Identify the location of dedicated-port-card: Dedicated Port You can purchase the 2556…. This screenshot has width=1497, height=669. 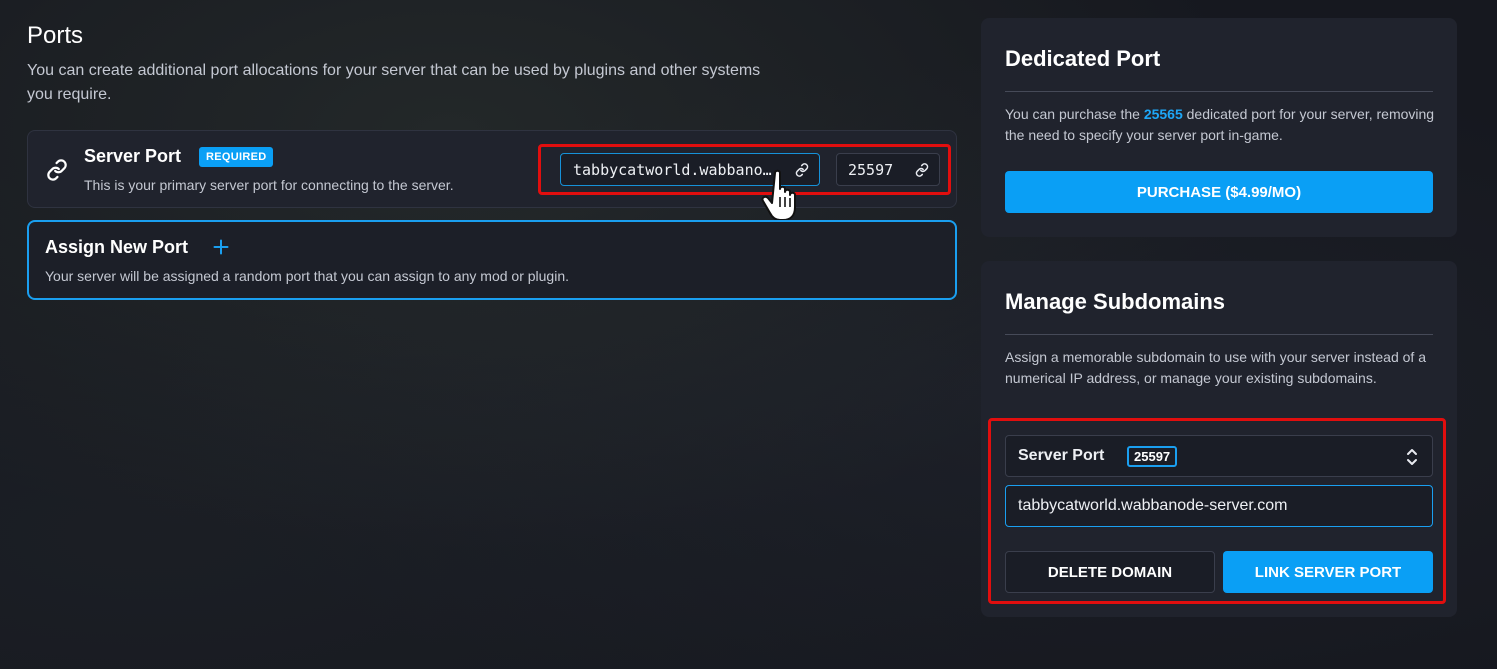
(1219, 127).